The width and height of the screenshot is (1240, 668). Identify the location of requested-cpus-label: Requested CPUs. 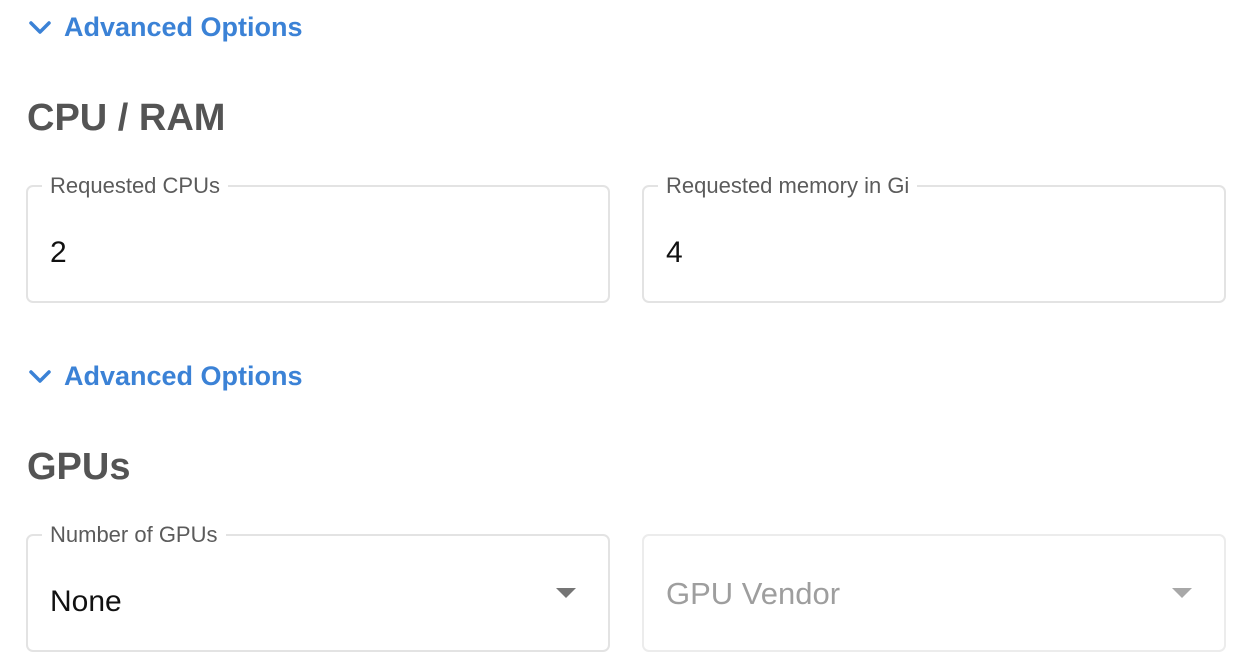
(135, 186).